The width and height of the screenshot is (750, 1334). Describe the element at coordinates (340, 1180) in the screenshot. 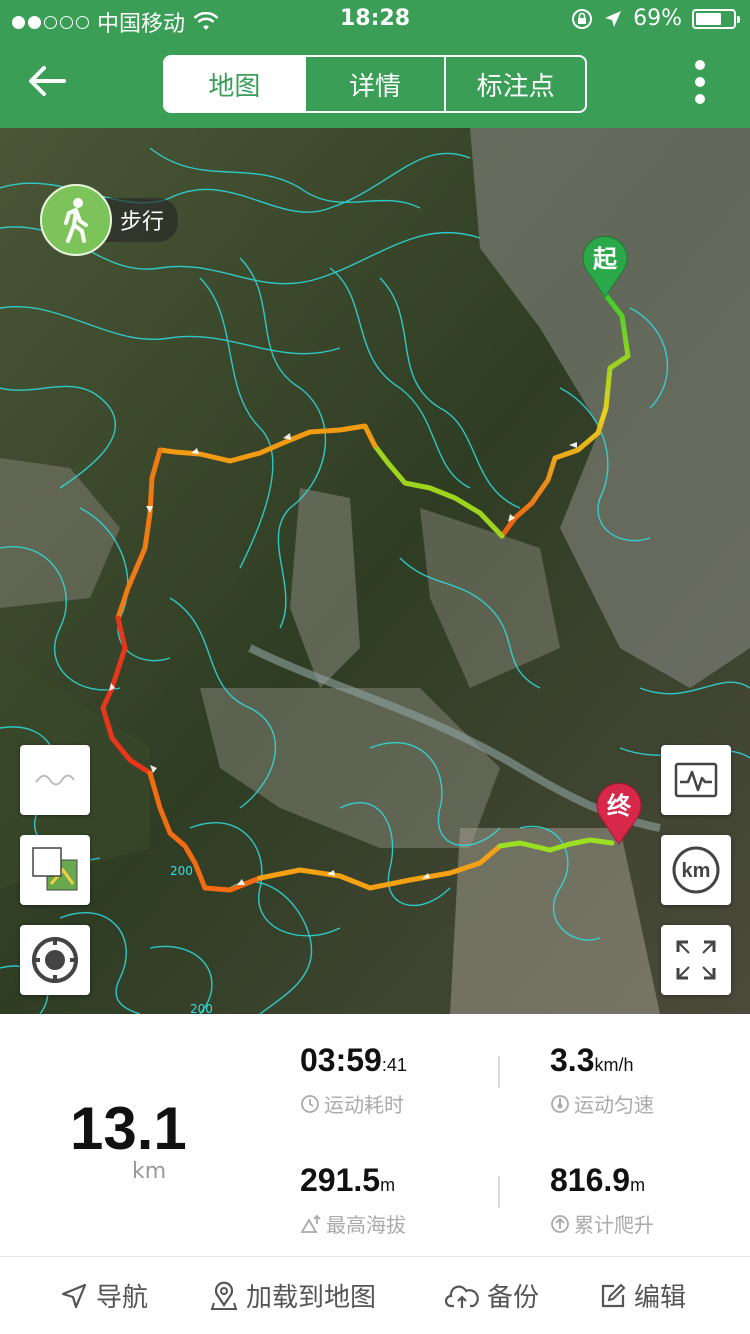

I see `max-altitude-value: 291.5` at that location.